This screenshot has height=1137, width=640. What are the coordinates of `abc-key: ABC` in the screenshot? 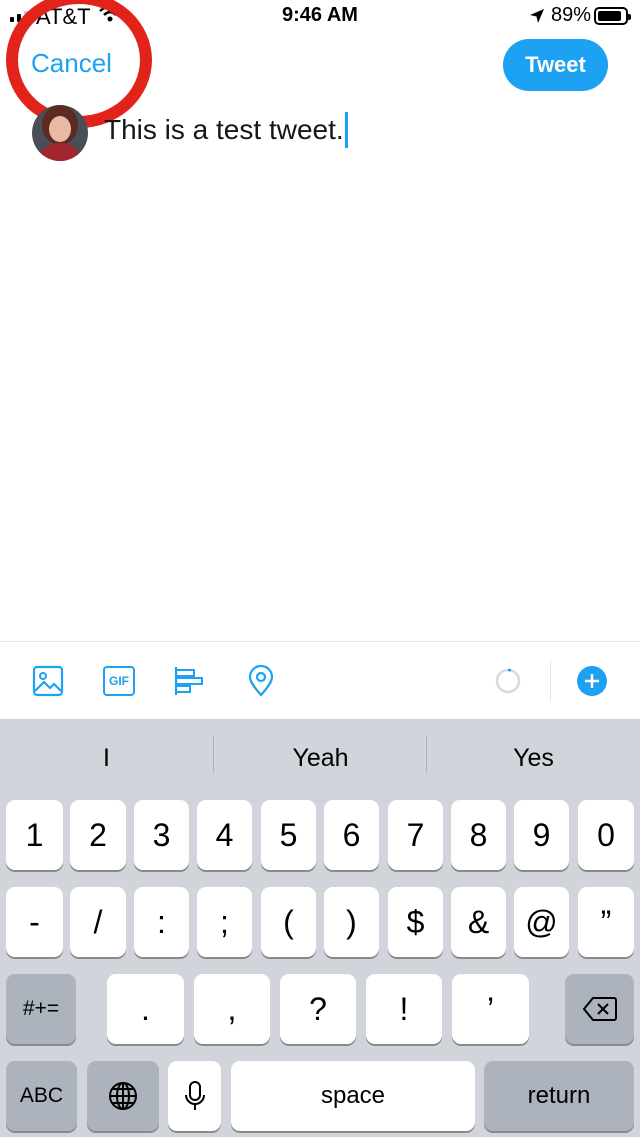 It's located at (41, 1096).